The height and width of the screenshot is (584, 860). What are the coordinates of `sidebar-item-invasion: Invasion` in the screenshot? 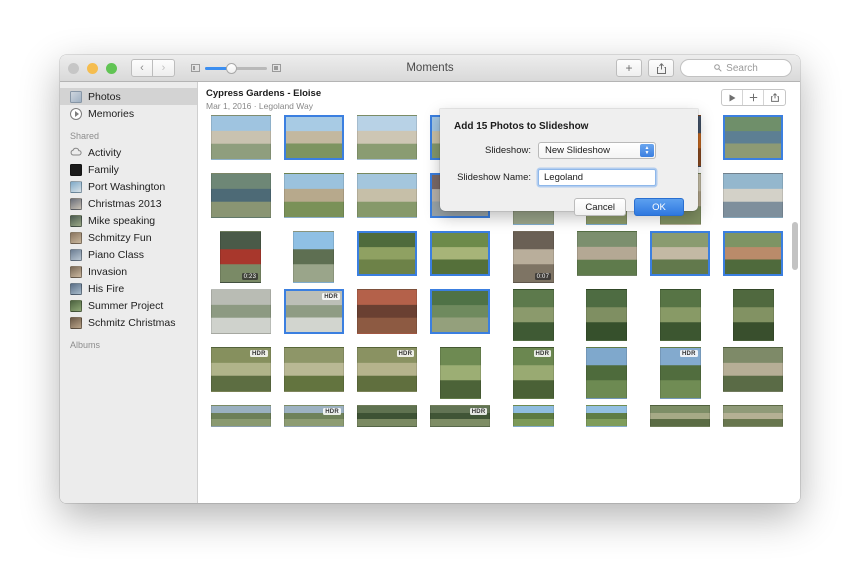 It's located at (128, 271).